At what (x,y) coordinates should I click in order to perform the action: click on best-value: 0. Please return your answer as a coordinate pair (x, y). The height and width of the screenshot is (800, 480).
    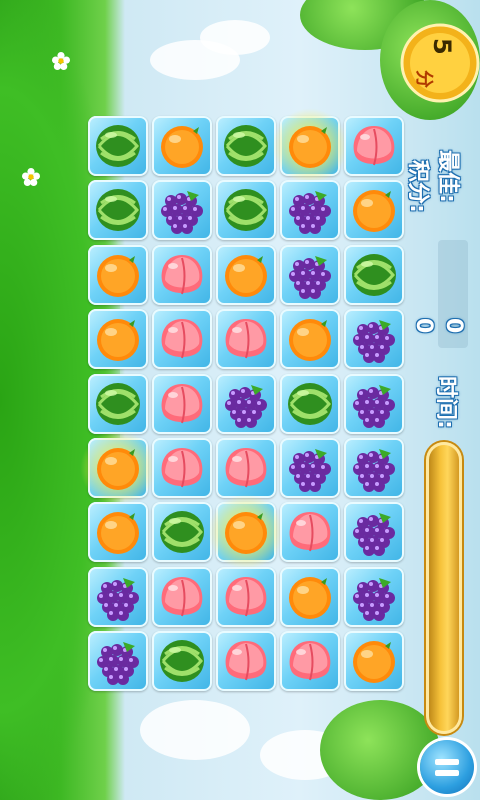
    Looking at the image, I should click on (453, 326).